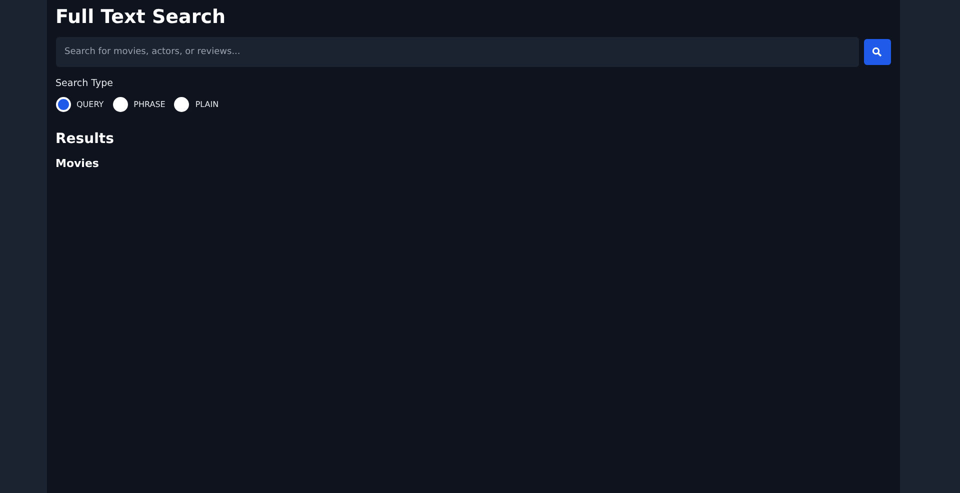  I want to click on section-heading: Movies, so click(78, 163).